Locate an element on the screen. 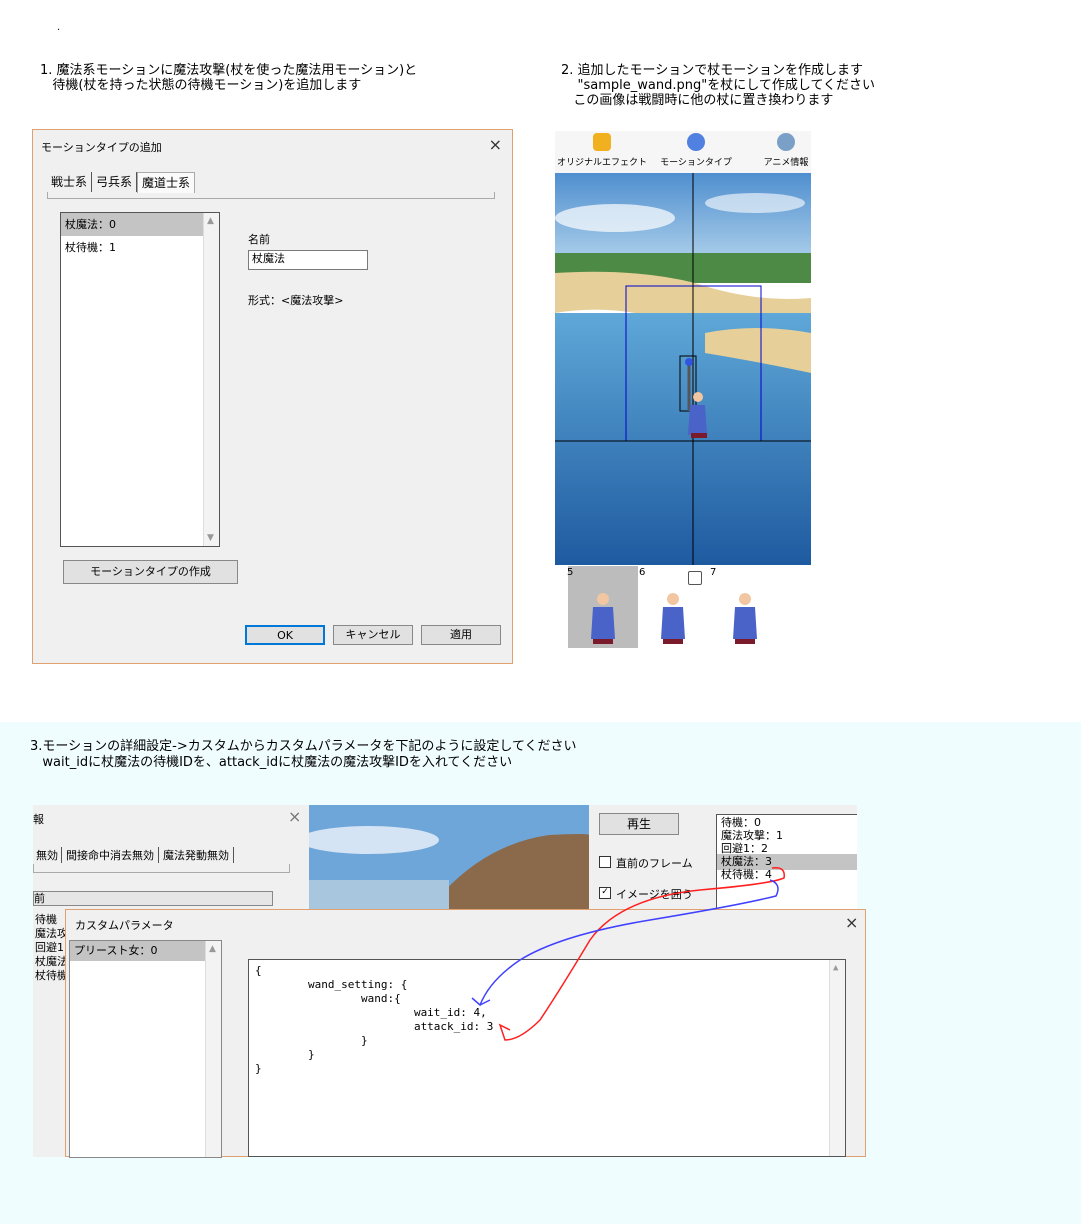  editor-scrollbar: ▲ is located at coordinates (837, 1058).